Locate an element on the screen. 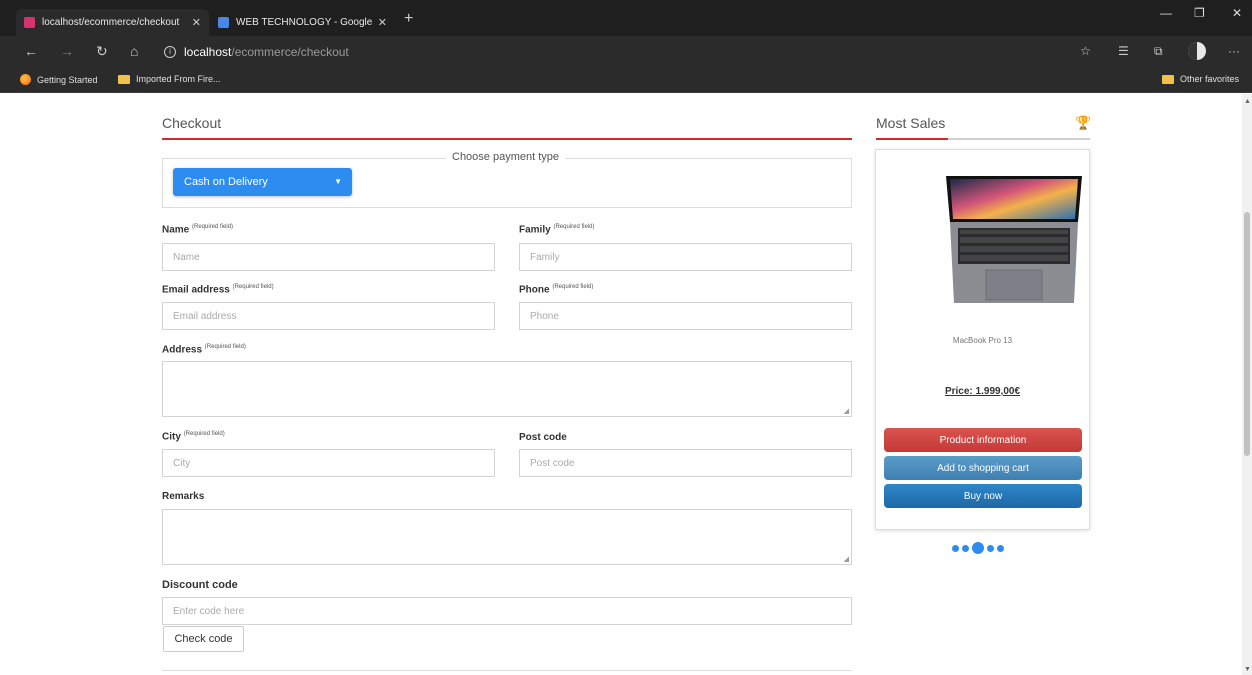  check-code-button: Check code is located at coordinates (203, 639).